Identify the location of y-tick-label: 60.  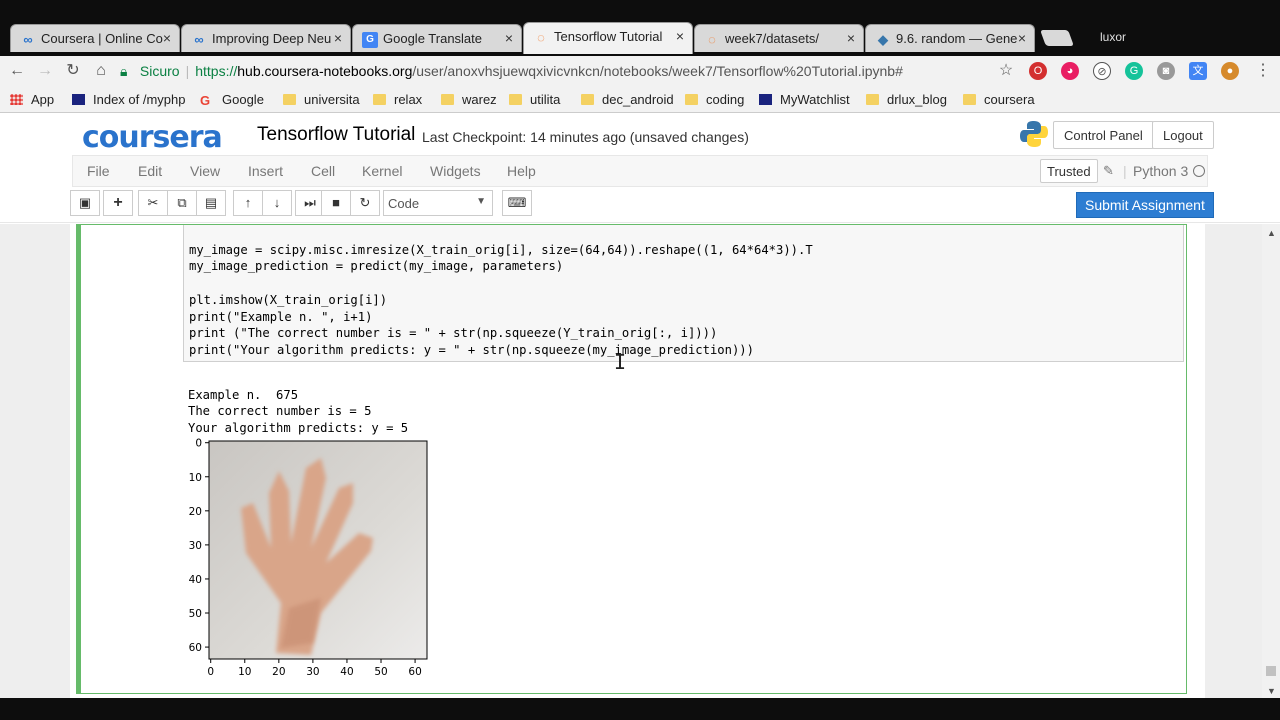
(195, 648).